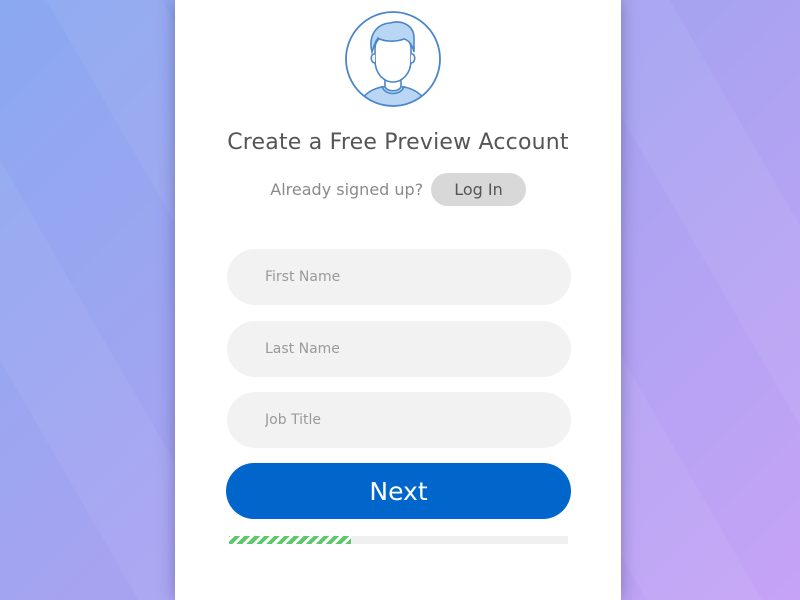 Image resolution: width=800 pixels, height=600 pixels. I want to click on user-avatar-icon, so click(393, 59).